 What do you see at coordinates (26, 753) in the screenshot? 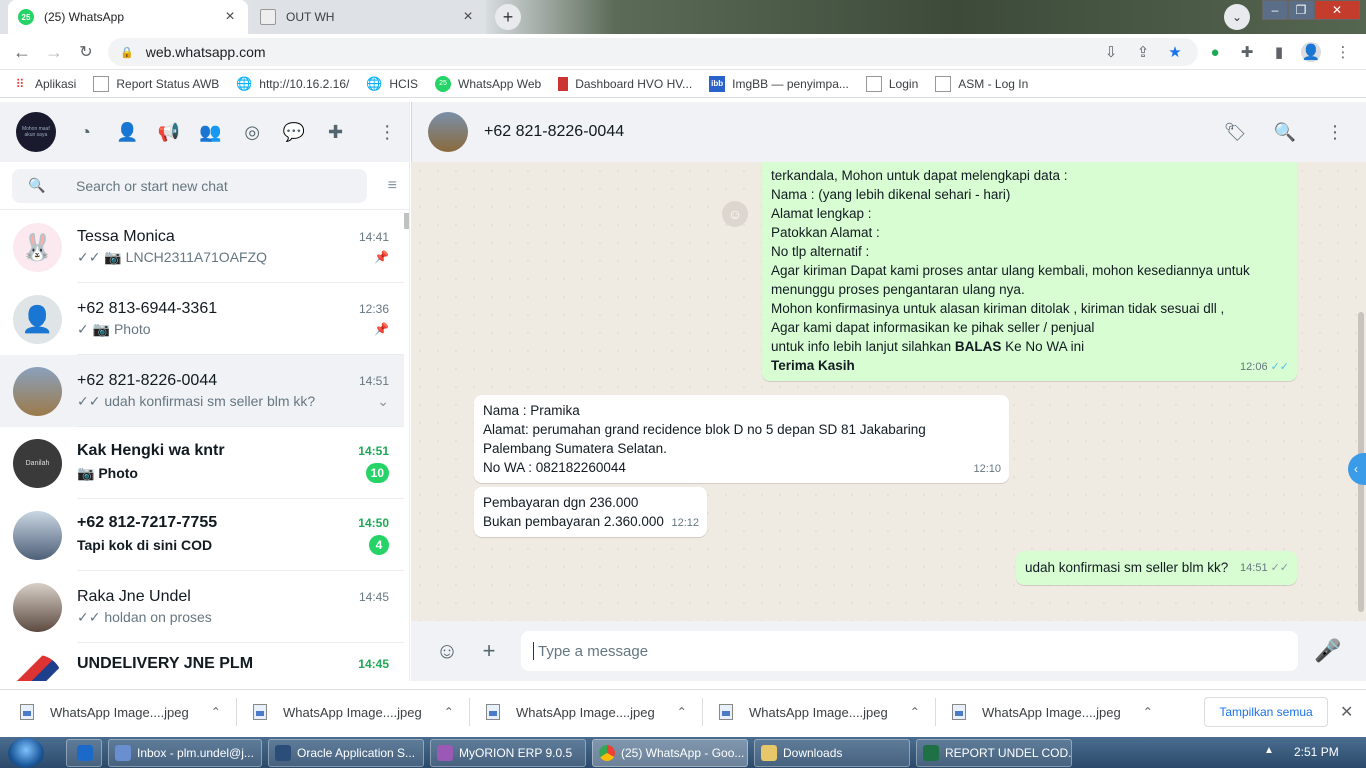
I see `start-button` at bounding box center [26, 753].